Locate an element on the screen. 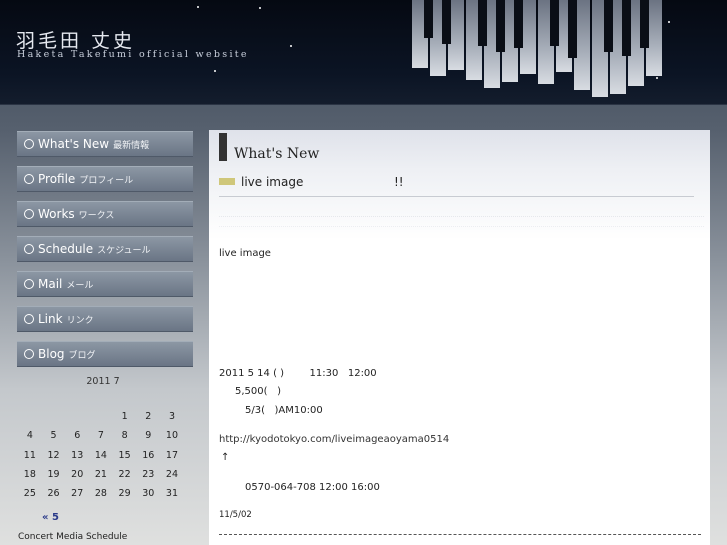  post-body-text: 2011 5 14 ( ) 11:30 12:00 is located at coordinates (298, 373).